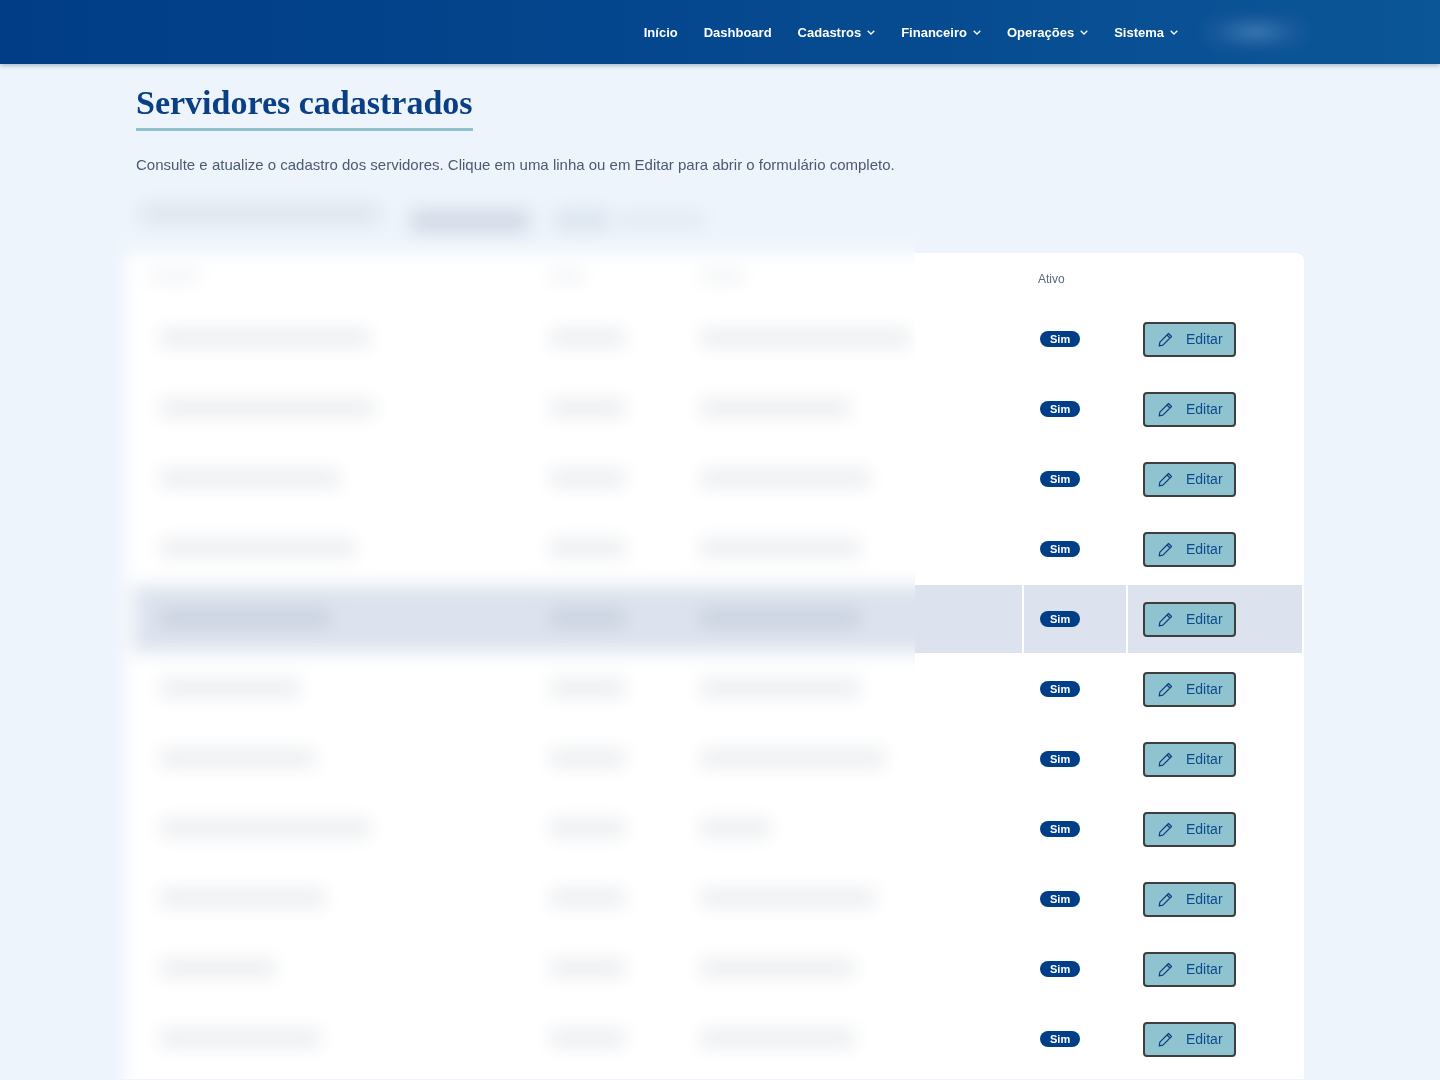 The height and width of the screenshot is (1080, 1440). What do you see at coordinates (660, 32) in the screenshot?
I see `nav-link: Início` at bounding box center [660, 32].